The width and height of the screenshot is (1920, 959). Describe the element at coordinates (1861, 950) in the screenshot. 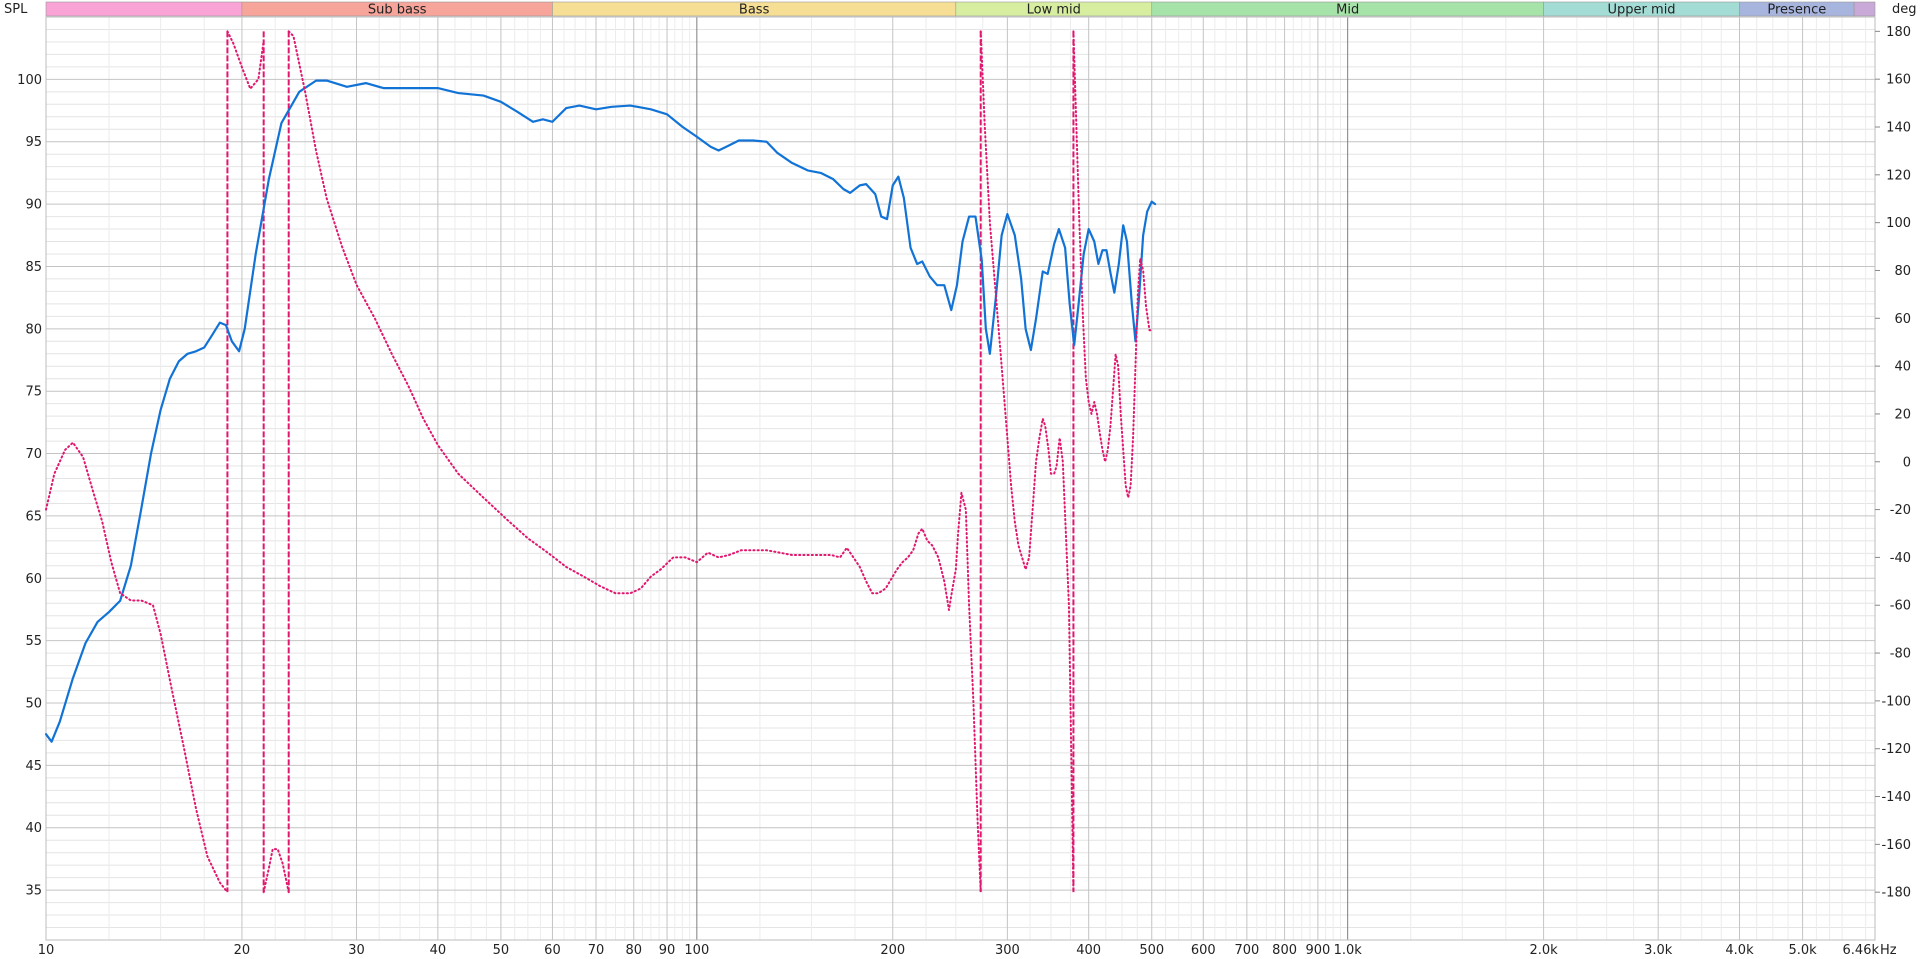

I see `x-tick-label: 6.46k` at that location.